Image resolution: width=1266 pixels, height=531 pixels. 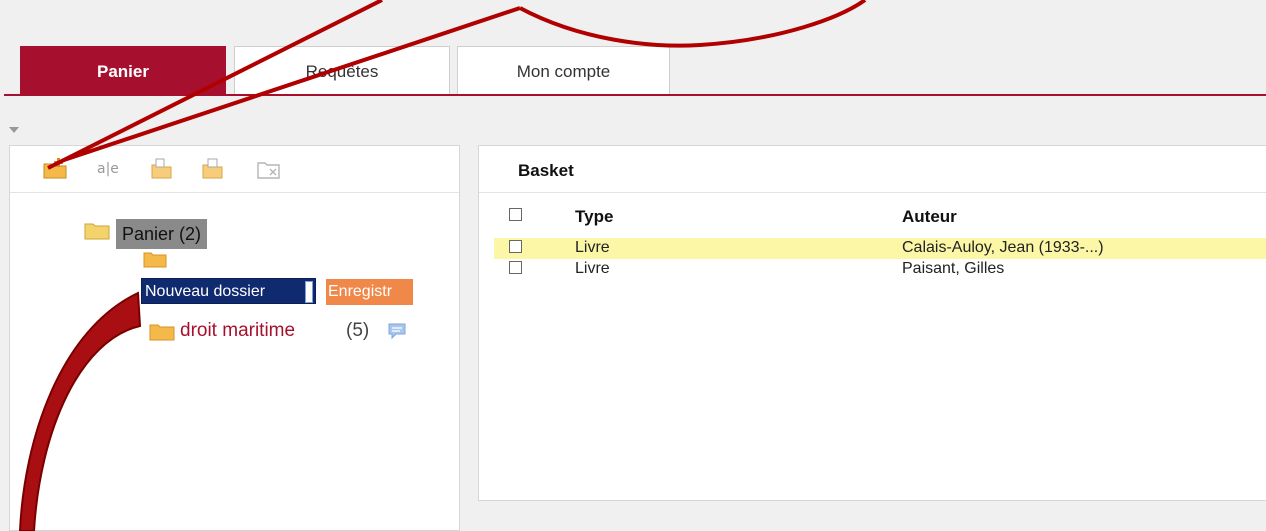 I want to click on select-all-checkbox, so click(x=515, y=214).